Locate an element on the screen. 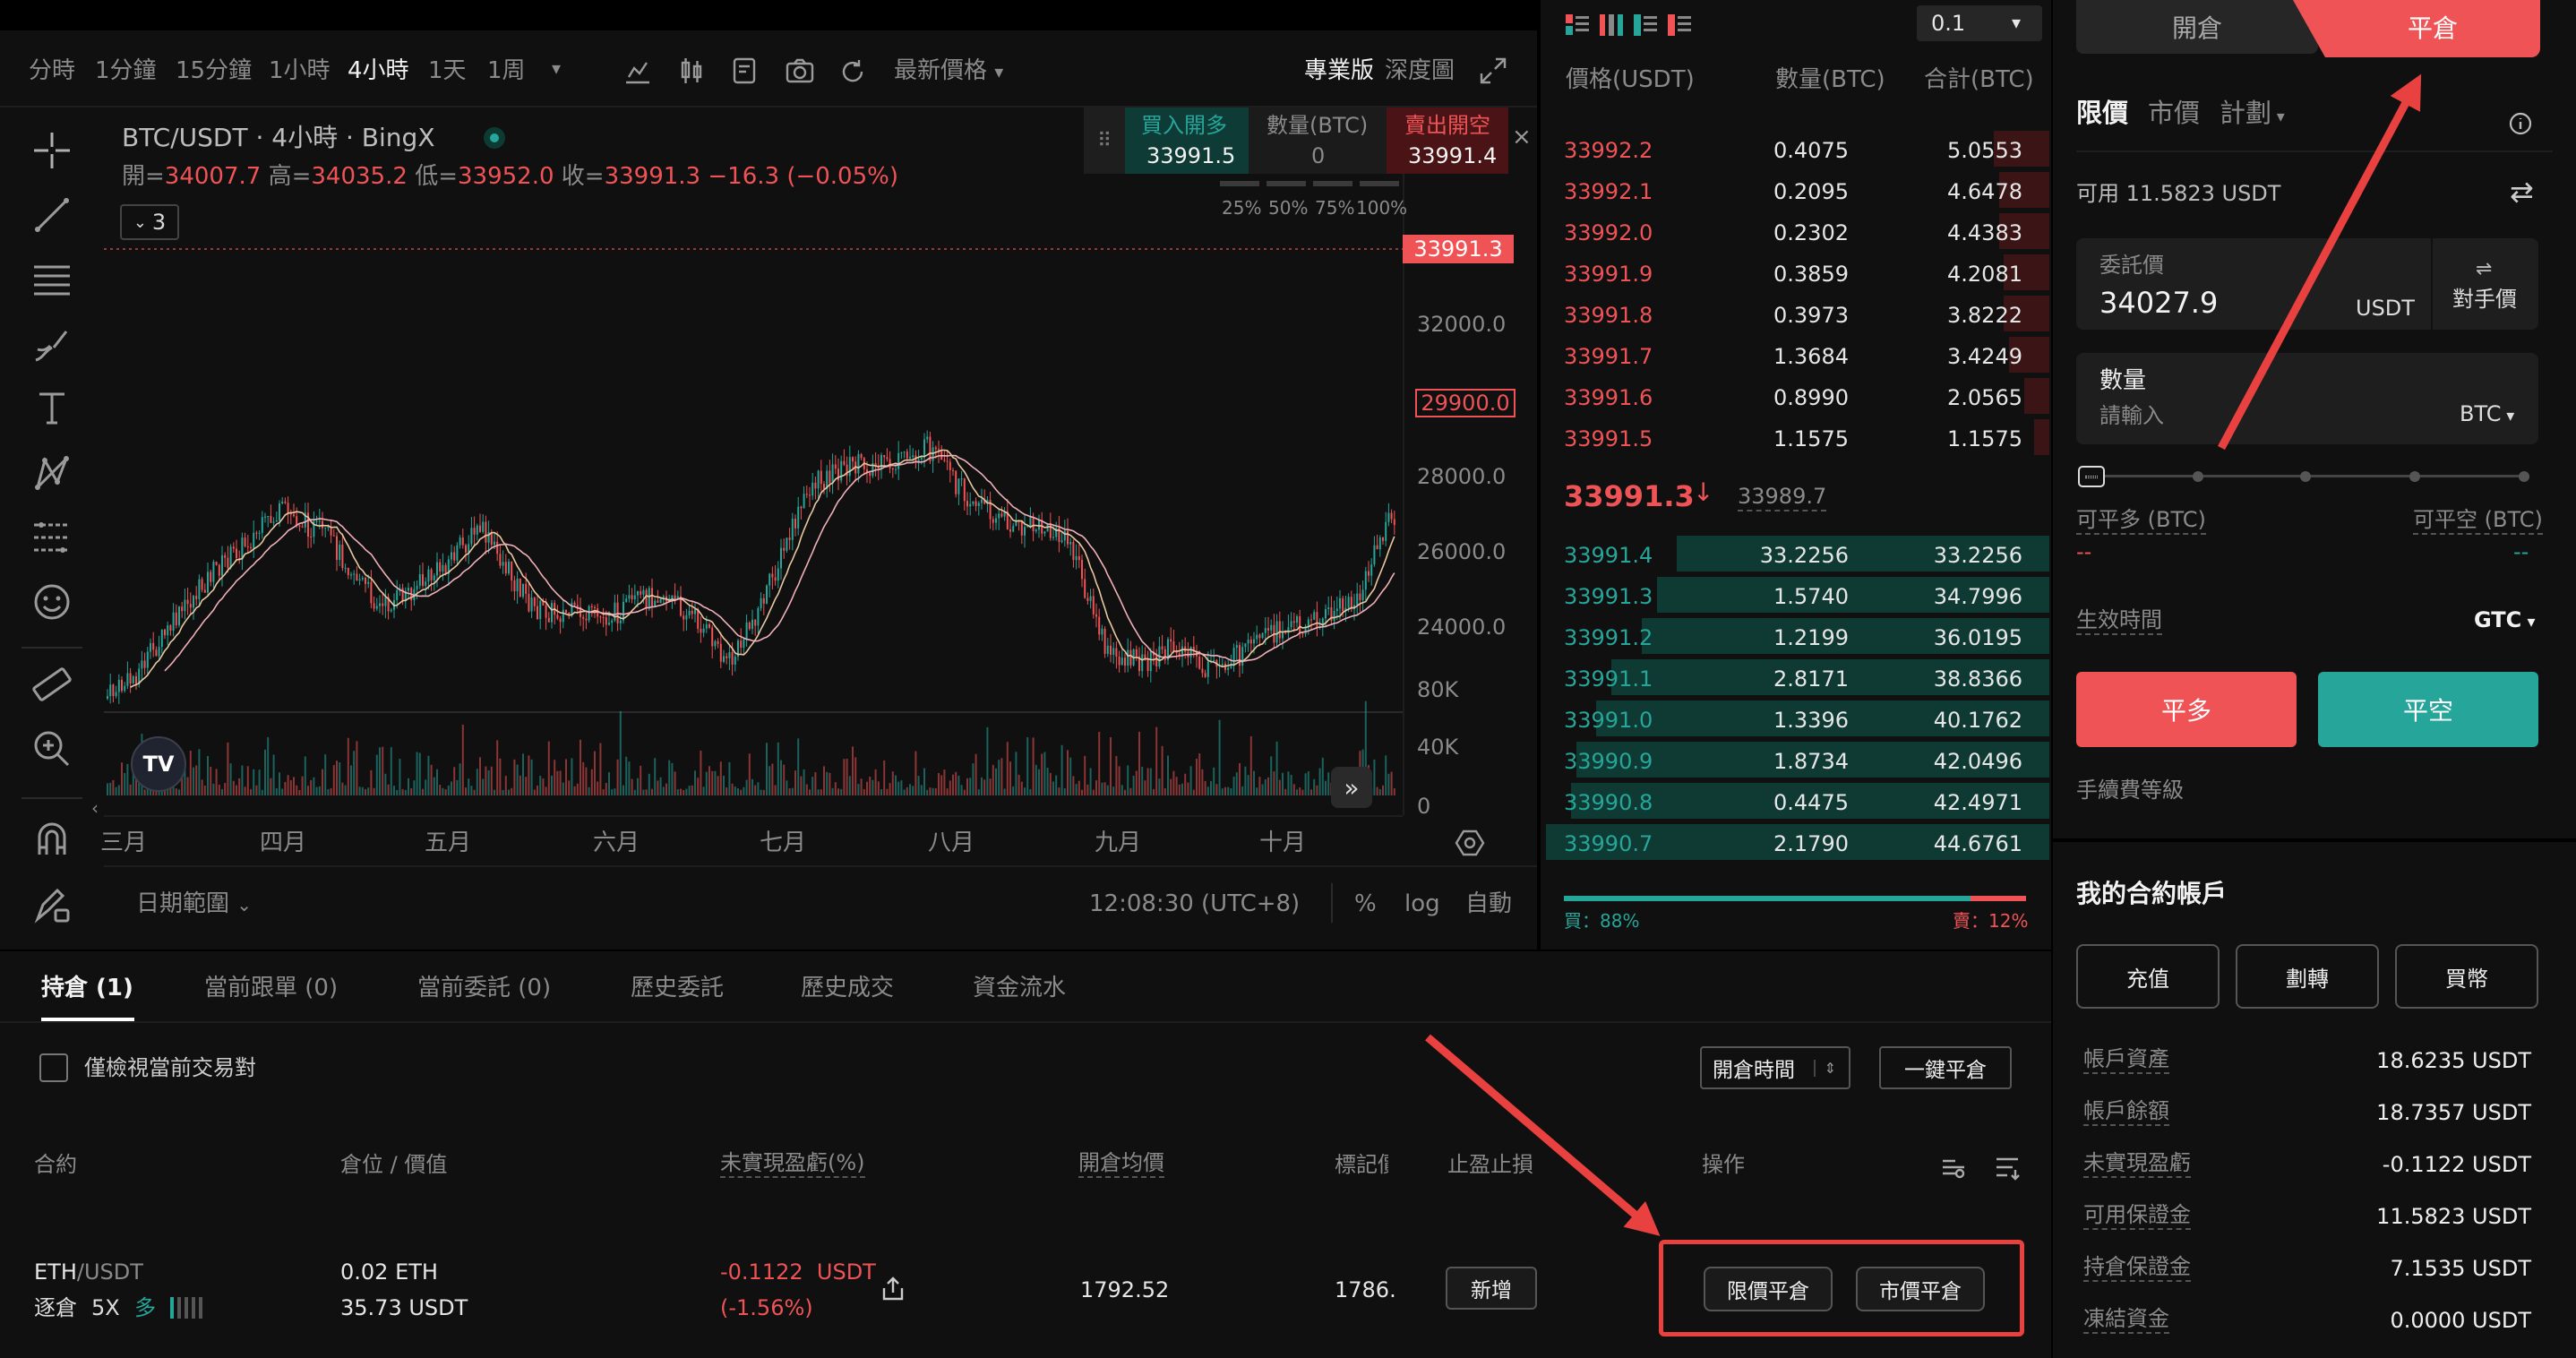 This screenshot has width=2576, height=1358. position-pnl-pct: (-1.56%) is located at coordinates (766, 1308).